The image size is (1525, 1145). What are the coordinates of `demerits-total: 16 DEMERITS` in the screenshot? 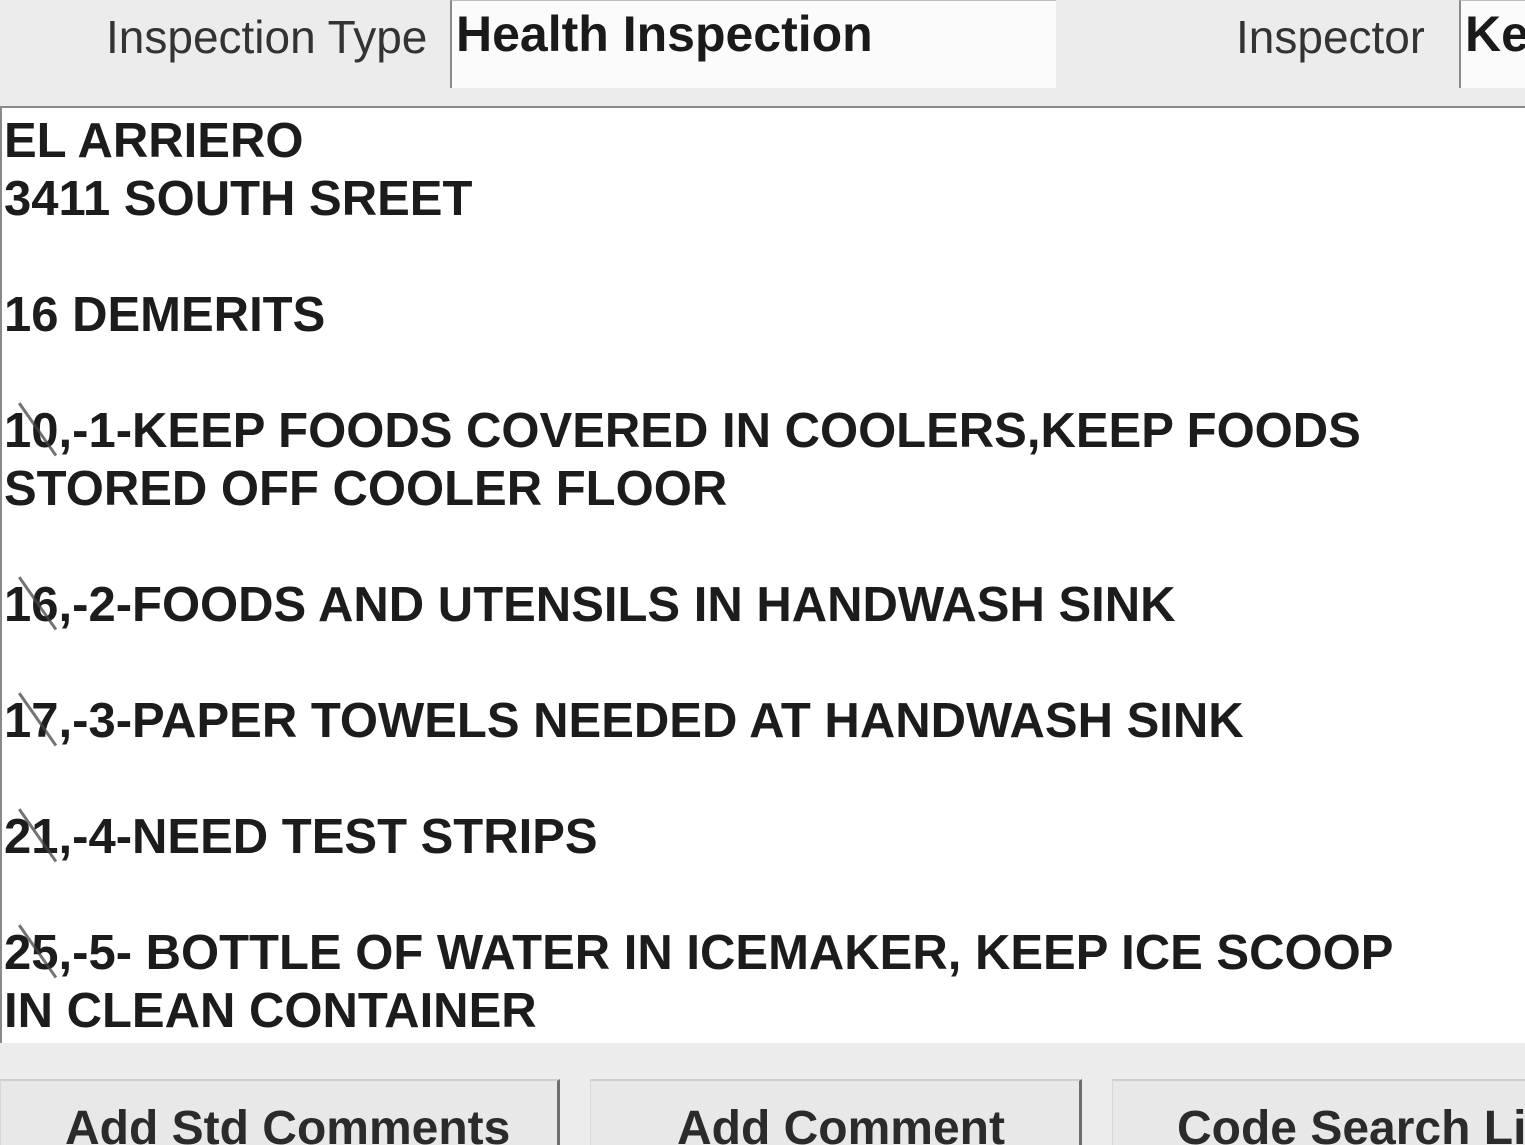 It's located at (165, 315).